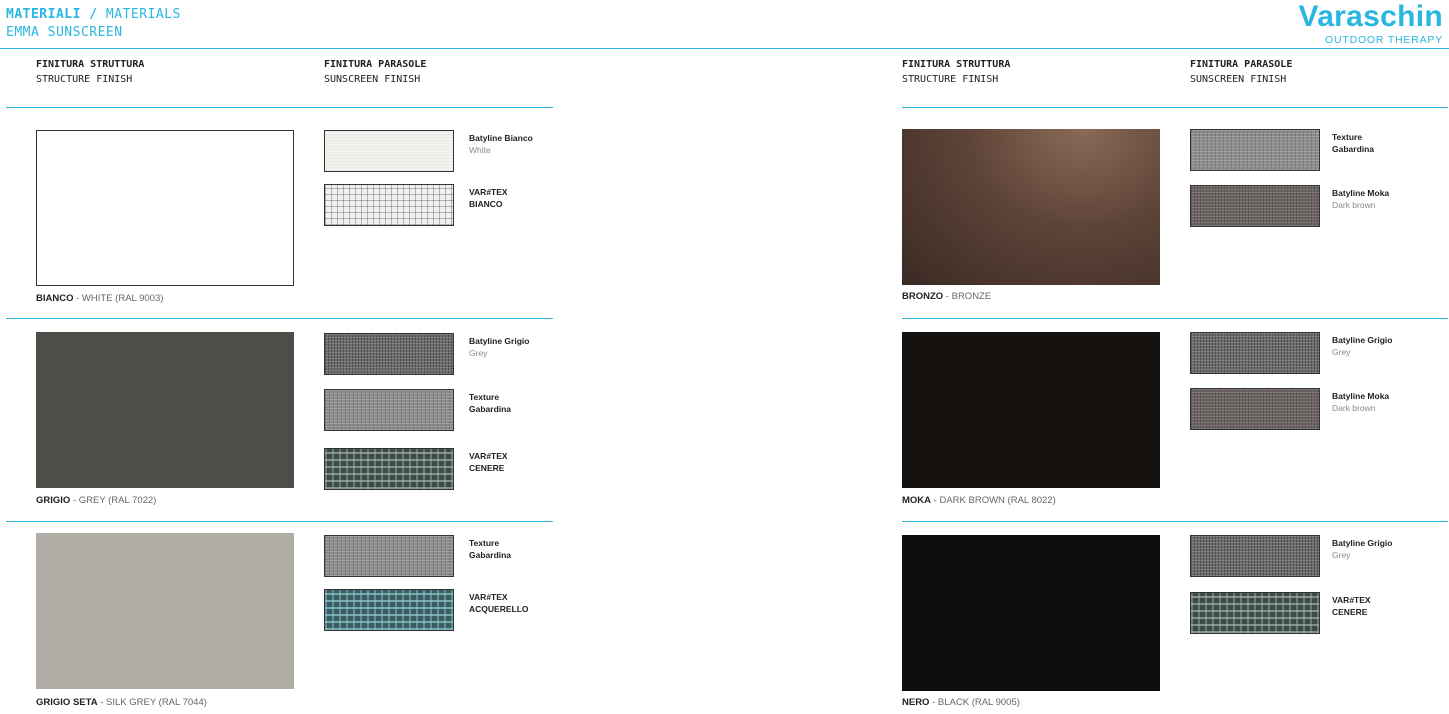 This screenshot has height=714, width=1449. Describe the element at coordinates (1384, 40) in the screenshot. I see `brand-tagline: OUTDOOR THERAPY` at that location.